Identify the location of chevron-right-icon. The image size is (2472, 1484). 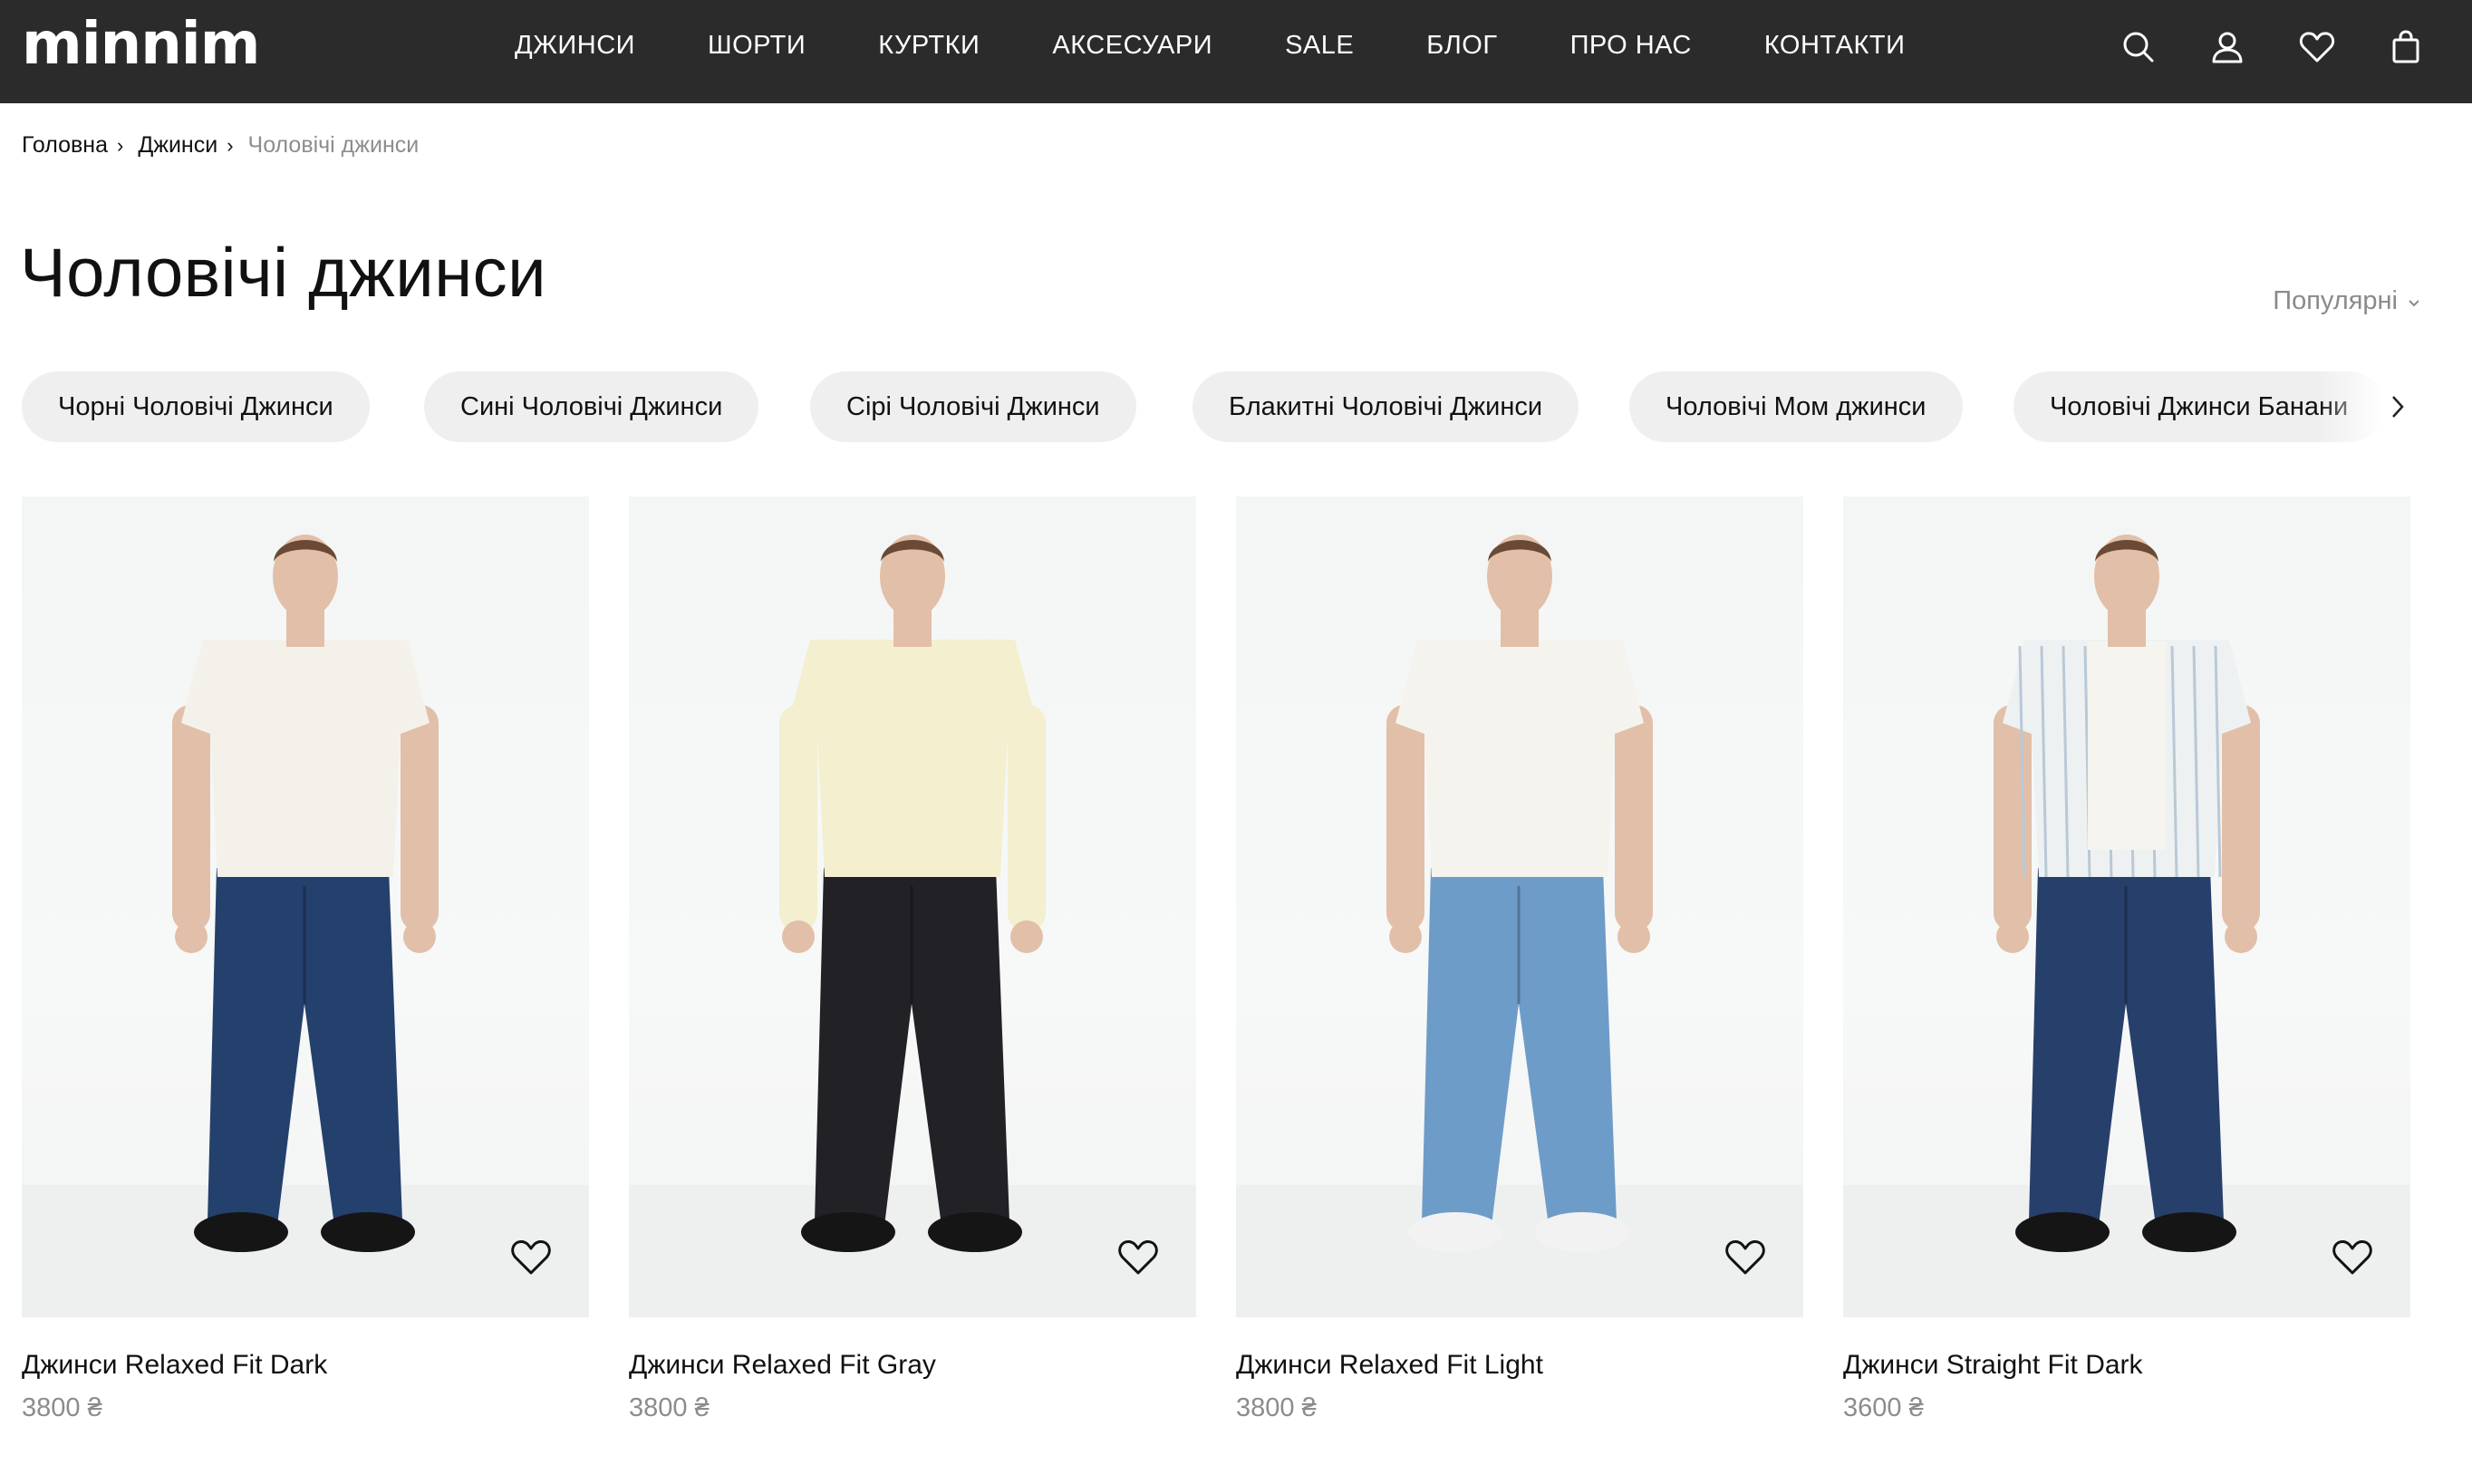
(2398, 407).